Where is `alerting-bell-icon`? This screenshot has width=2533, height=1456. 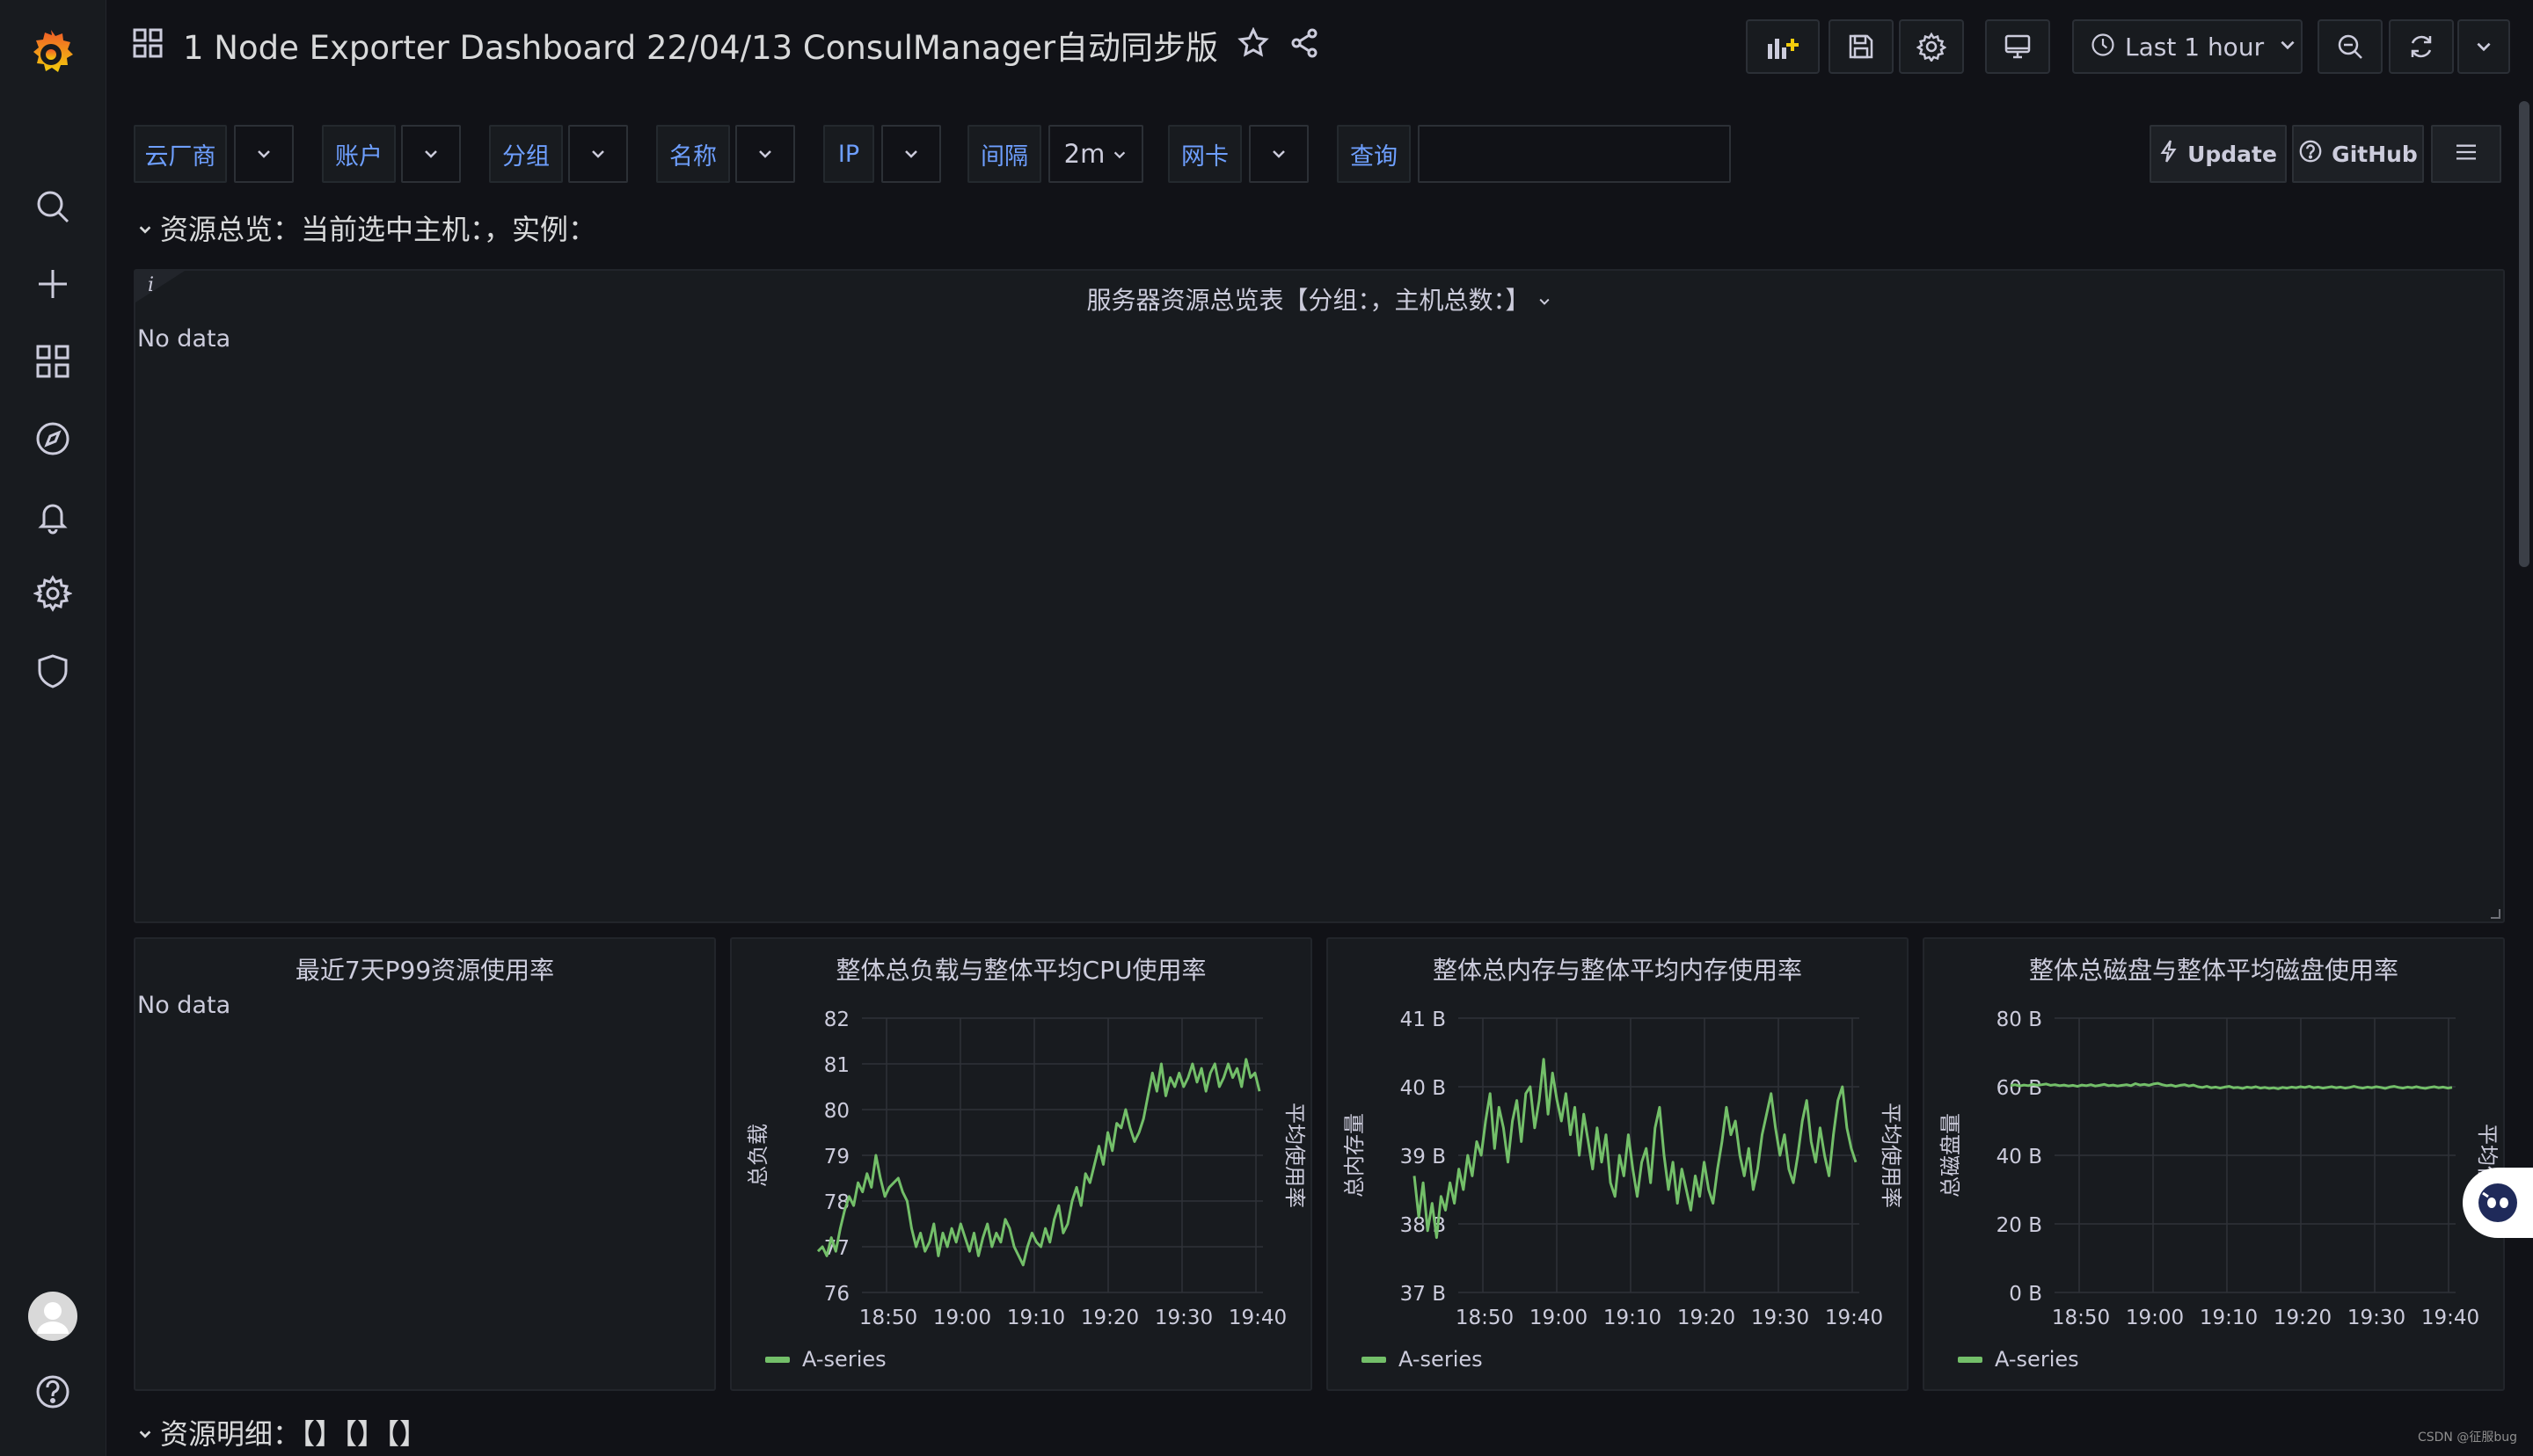
alerting-bell-icon is located at coordinates (53, 516).